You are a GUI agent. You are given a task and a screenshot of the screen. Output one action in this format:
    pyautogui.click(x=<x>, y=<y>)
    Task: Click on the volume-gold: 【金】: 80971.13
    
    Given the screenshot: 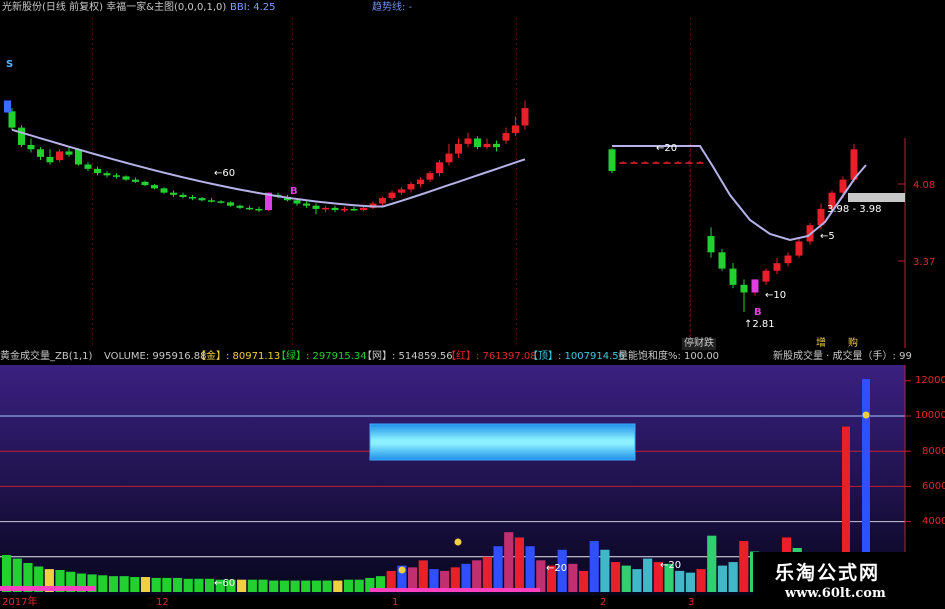 What is the action you would take?
    pyautogui.click(x=238, y=356)
    